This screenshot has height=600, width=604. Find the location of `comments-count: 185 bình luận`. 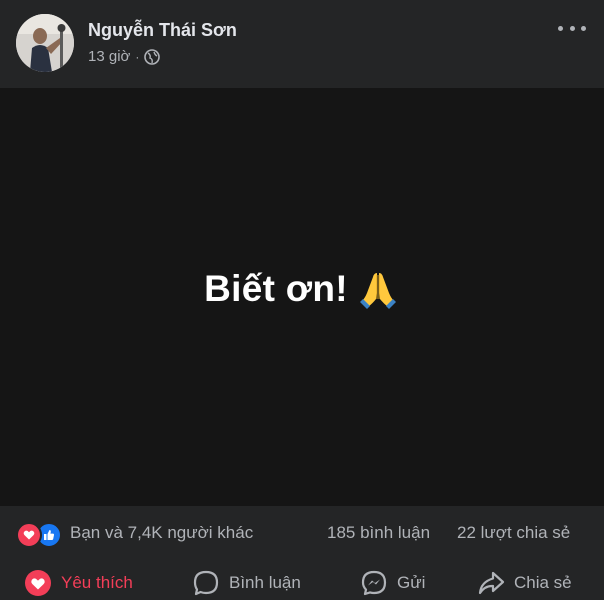

comments-count: 185 bình luận is located at coordinates (378, 533).